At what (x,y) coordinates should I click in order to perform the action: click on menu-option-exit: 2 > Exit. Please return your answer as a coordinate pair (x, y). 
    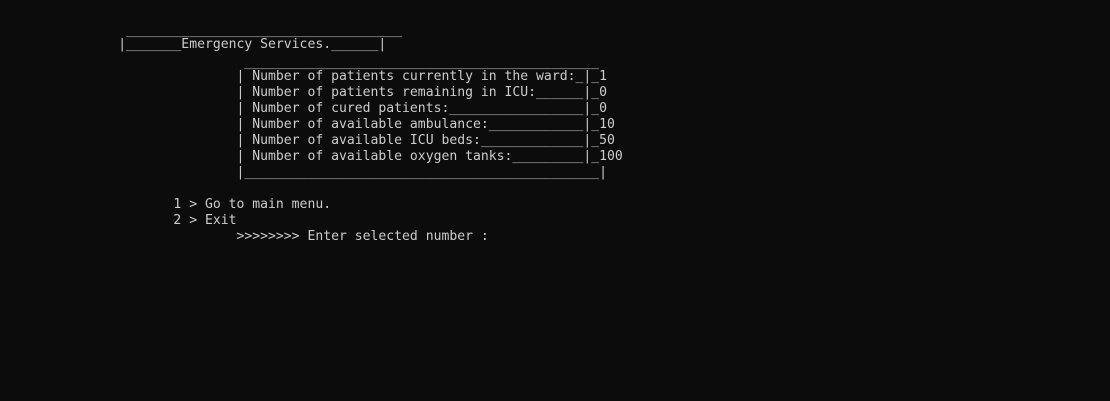
    Looking at the image, I should click on (118, 221).